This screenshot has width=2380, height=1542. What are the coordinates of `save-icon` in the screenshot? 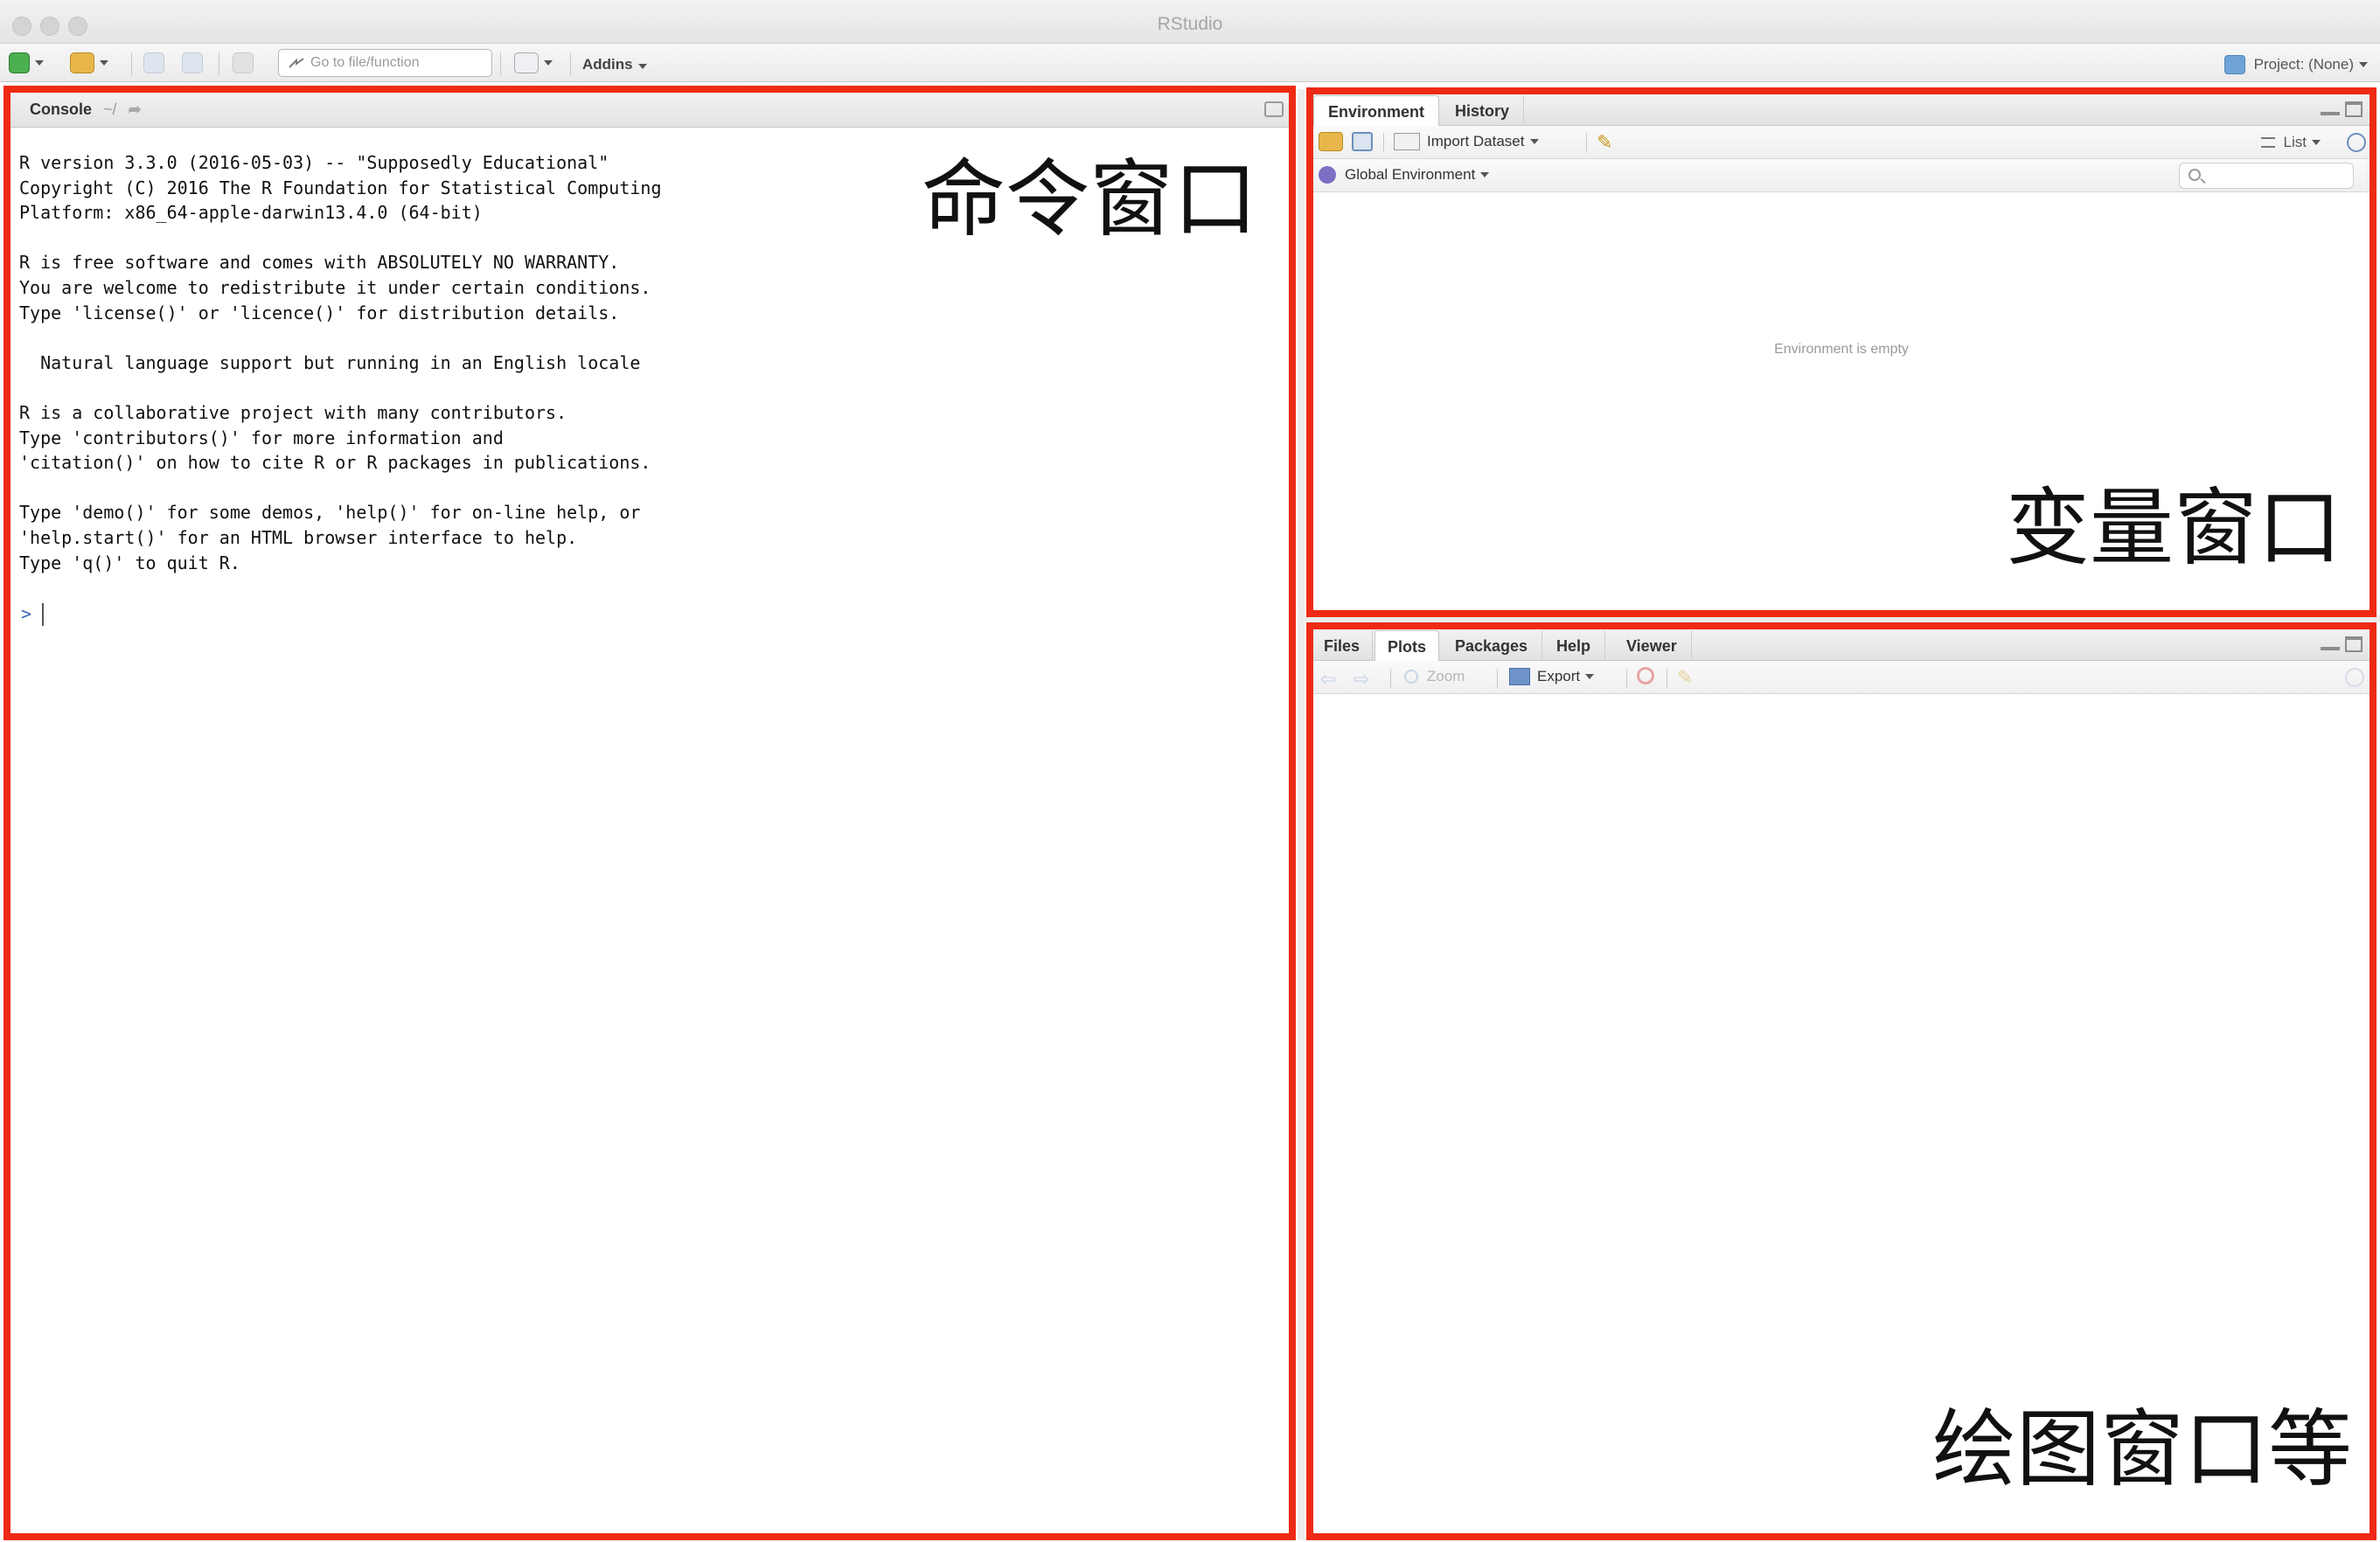 It's located at (153, 62).